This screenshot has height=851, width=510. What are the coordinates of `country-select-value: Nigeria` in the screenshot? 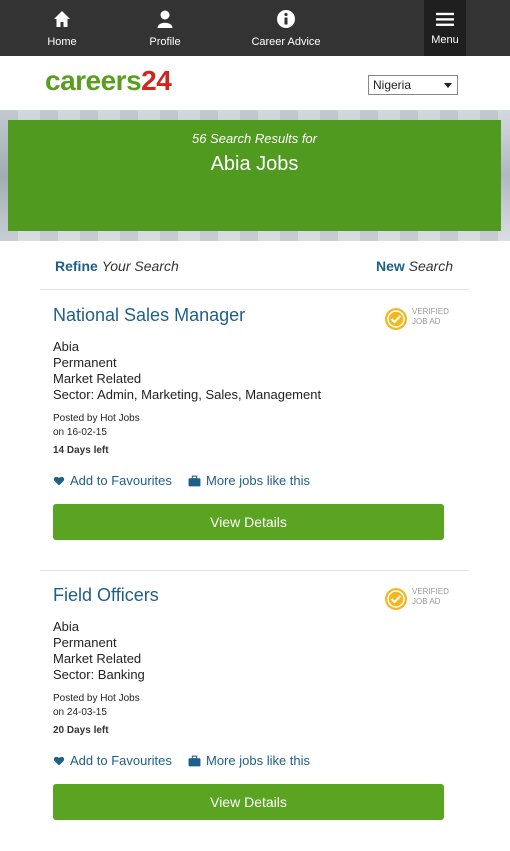 It's located at (392, 85).